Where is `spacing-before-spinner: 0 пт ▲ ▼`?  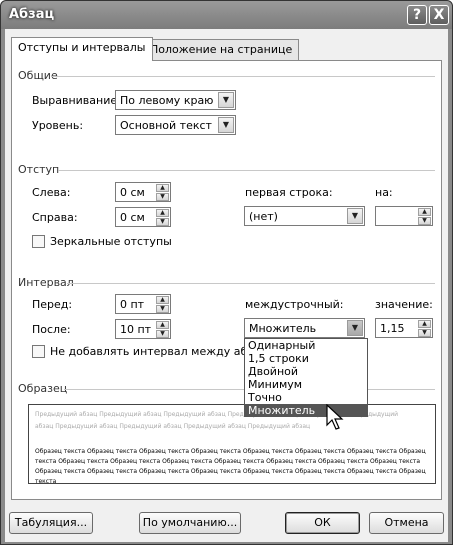
spacing-before-spinner: 0 пт ▲ ▼ is located at coordinates (143, 304).